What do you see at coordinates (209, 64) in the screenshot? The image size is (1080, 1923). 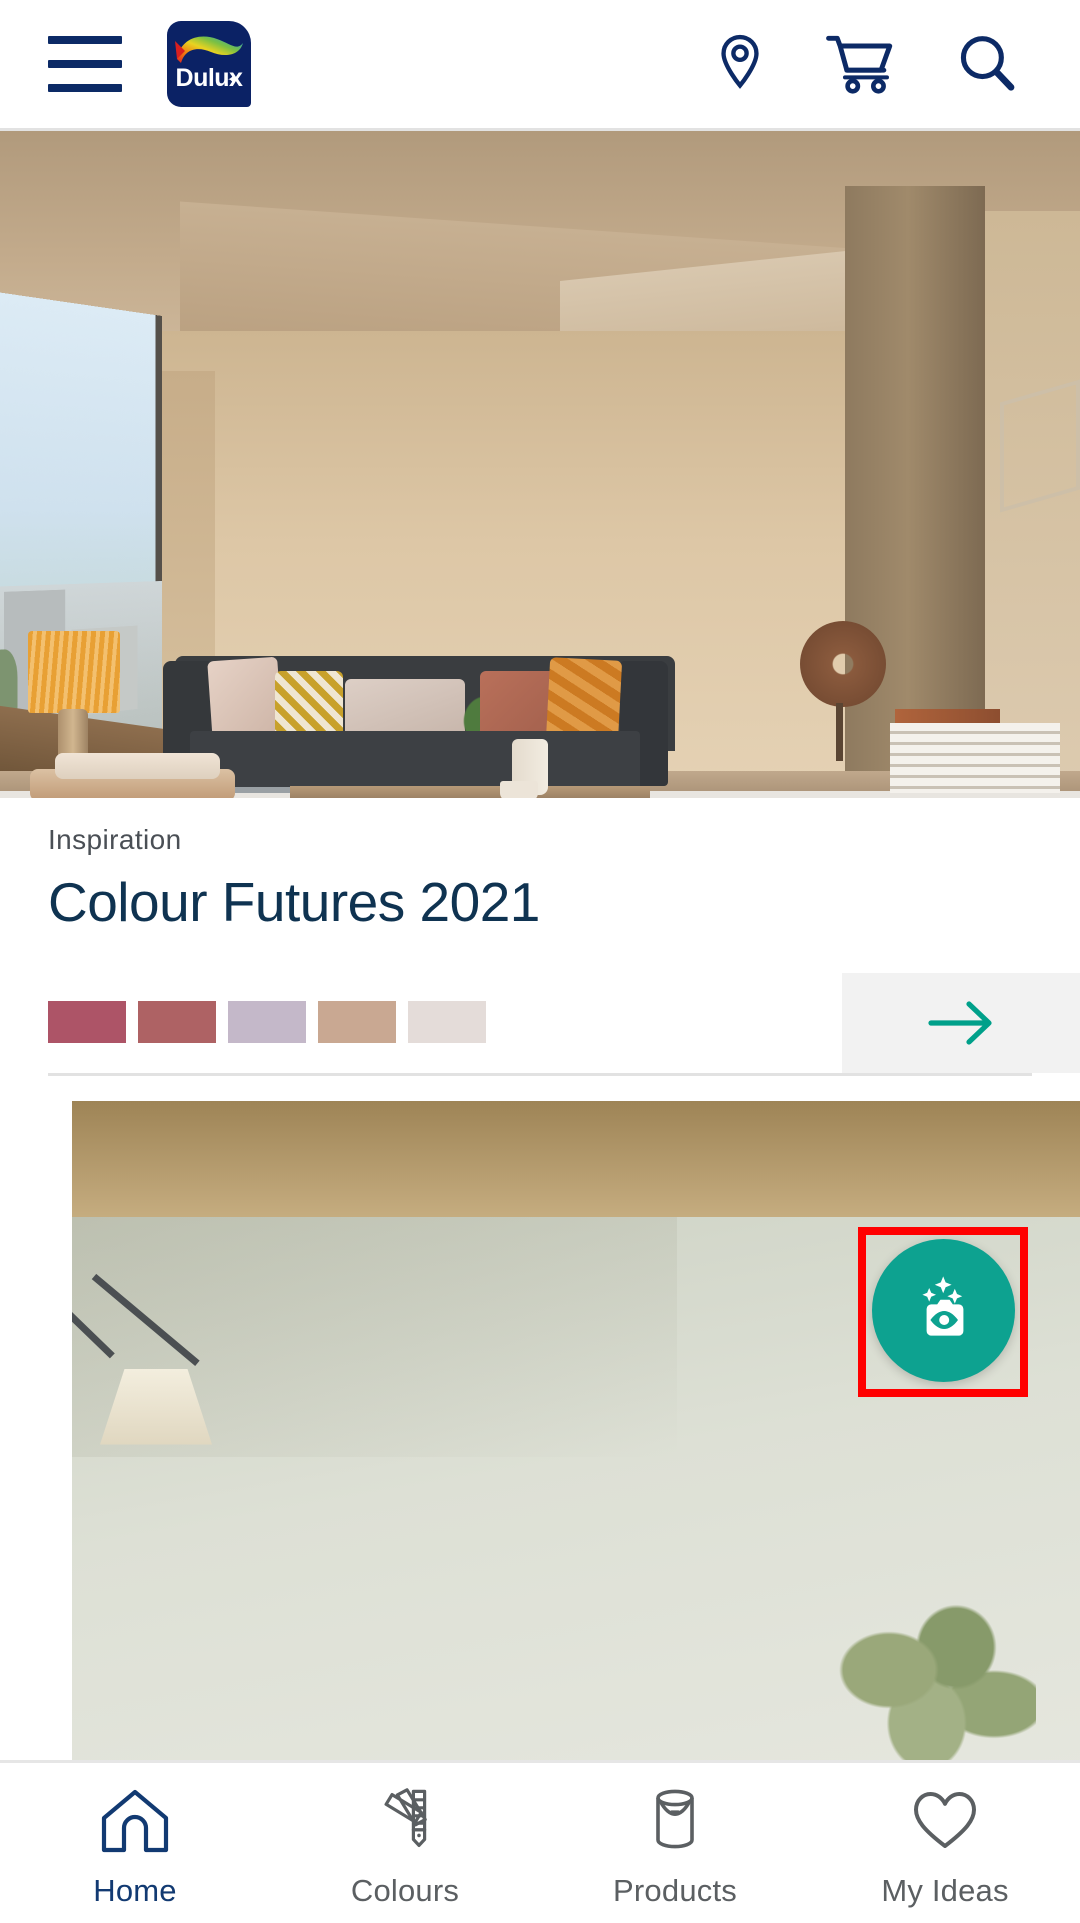 I see `dulux-logo: Dulux ✦` at bounding box center [209, 64].